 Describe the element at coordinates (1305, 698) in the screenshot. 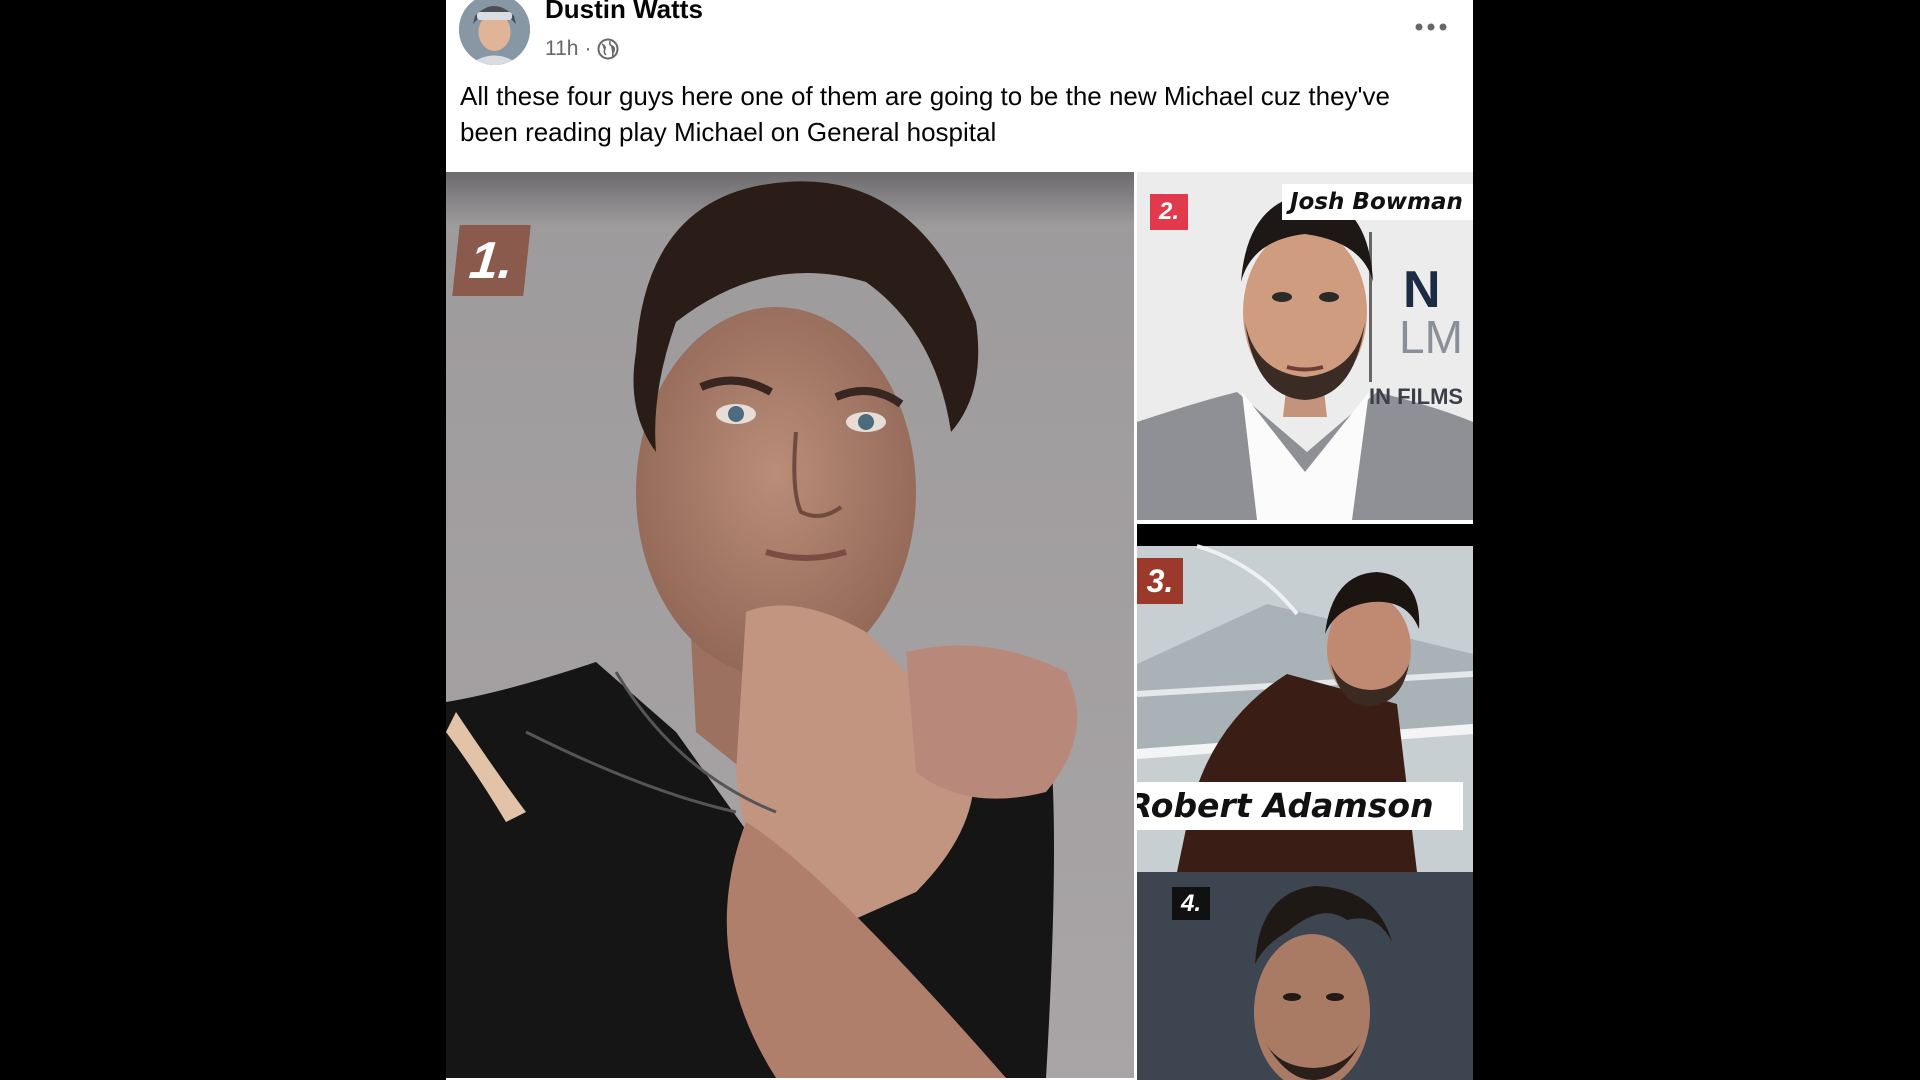

I see `photo-3: 3. Robert Adamson` at that location.